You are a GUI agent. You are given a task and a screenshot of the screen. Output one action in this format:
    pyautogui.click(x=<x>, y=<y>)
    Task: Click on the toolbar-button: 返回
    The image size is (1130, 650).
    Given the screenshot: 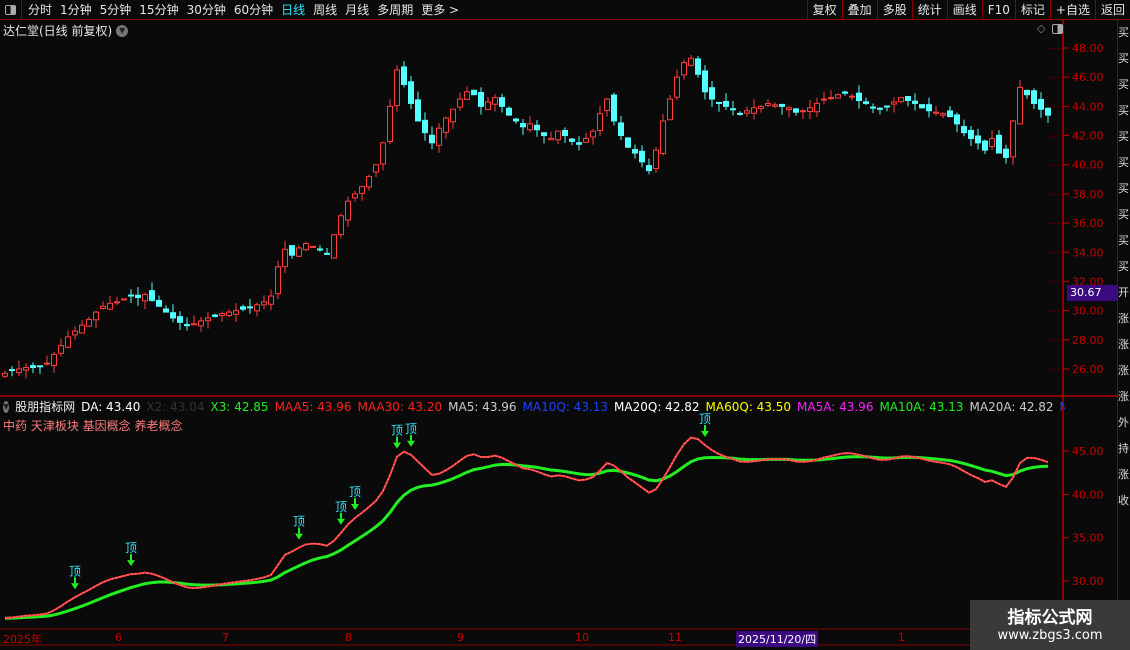 What is the action you would take?
    pyautogui.click(x=1112, y=10)
    